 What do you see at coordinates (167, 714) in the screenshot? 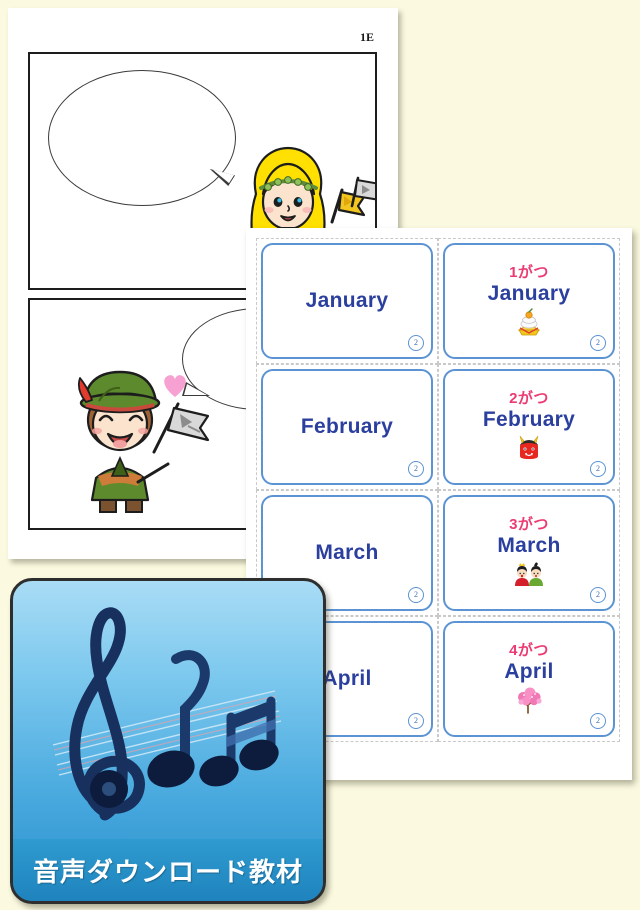
I see `treble-clef-music-notes-icon` at bounding box center [167, 714].